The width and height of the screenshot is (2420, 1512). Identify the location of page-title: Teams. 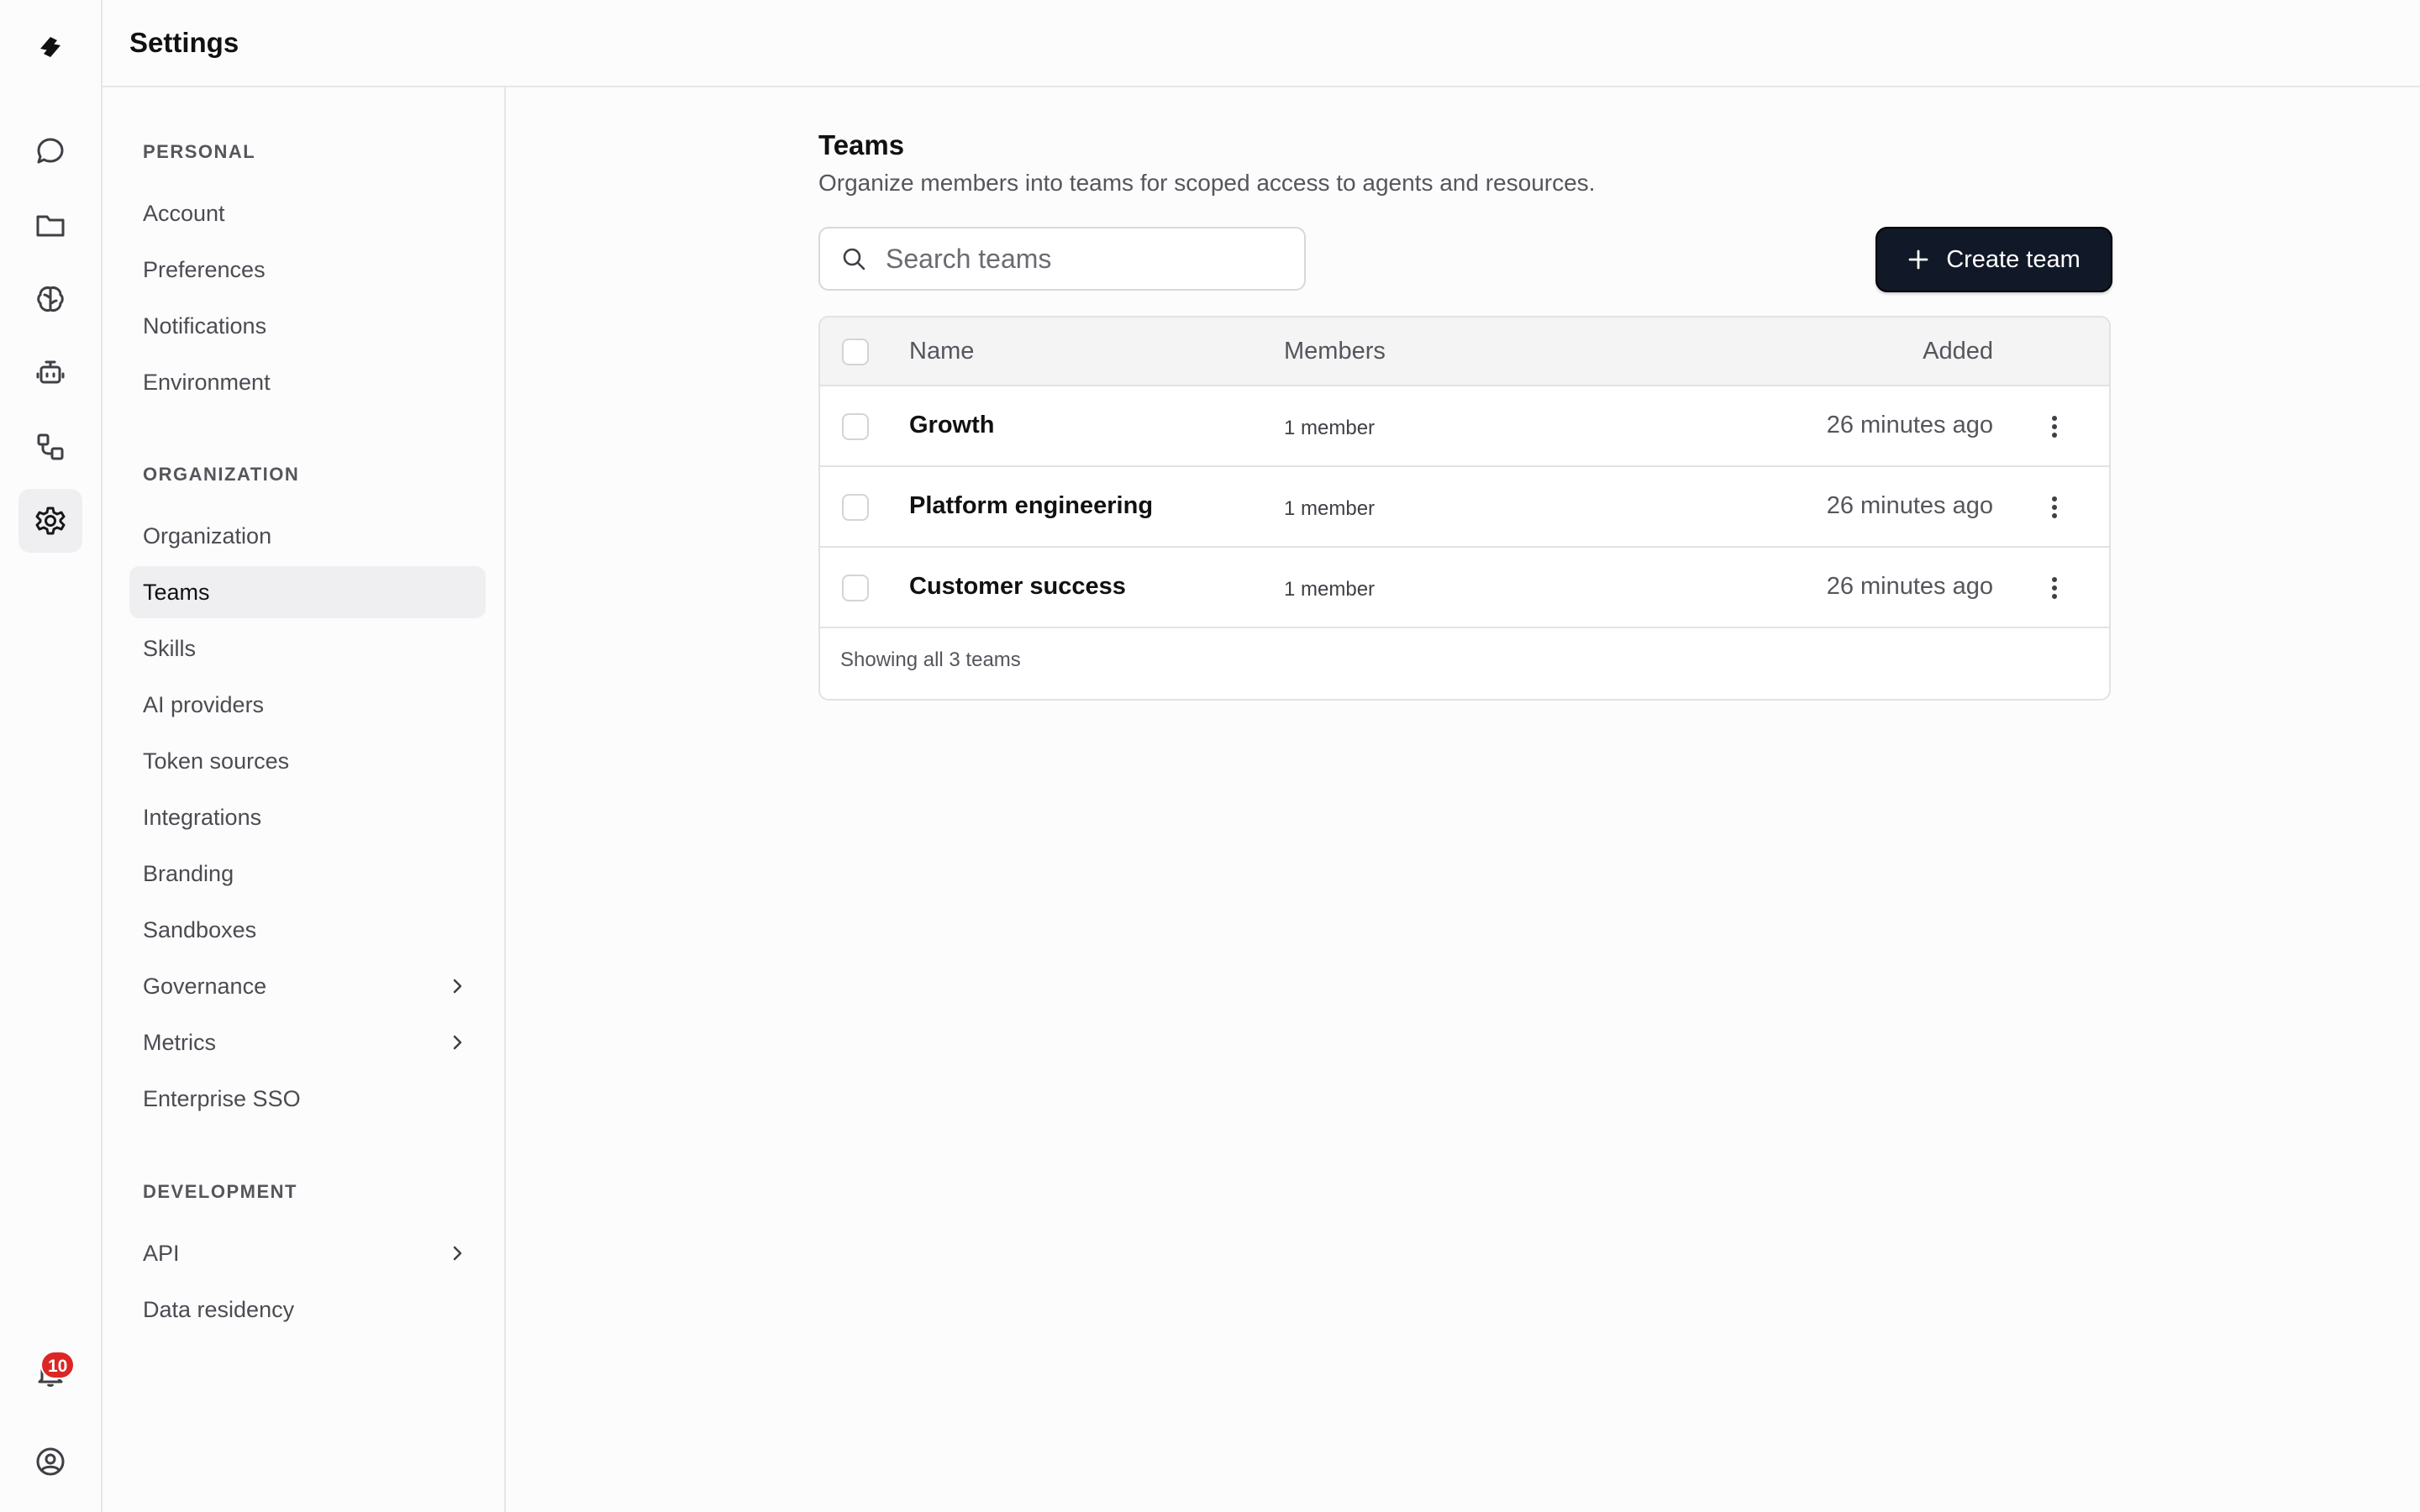
(862, 144).